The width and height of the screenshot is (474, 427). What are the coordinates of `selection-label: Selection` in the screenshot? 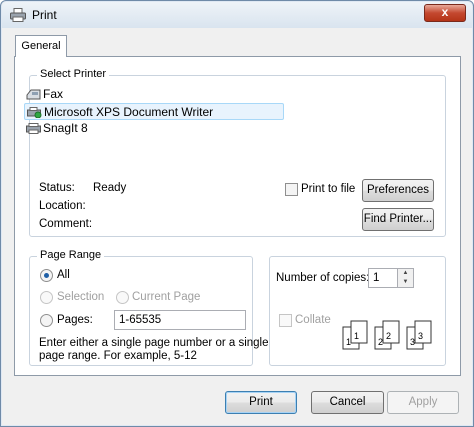 It's located at (81, 297).